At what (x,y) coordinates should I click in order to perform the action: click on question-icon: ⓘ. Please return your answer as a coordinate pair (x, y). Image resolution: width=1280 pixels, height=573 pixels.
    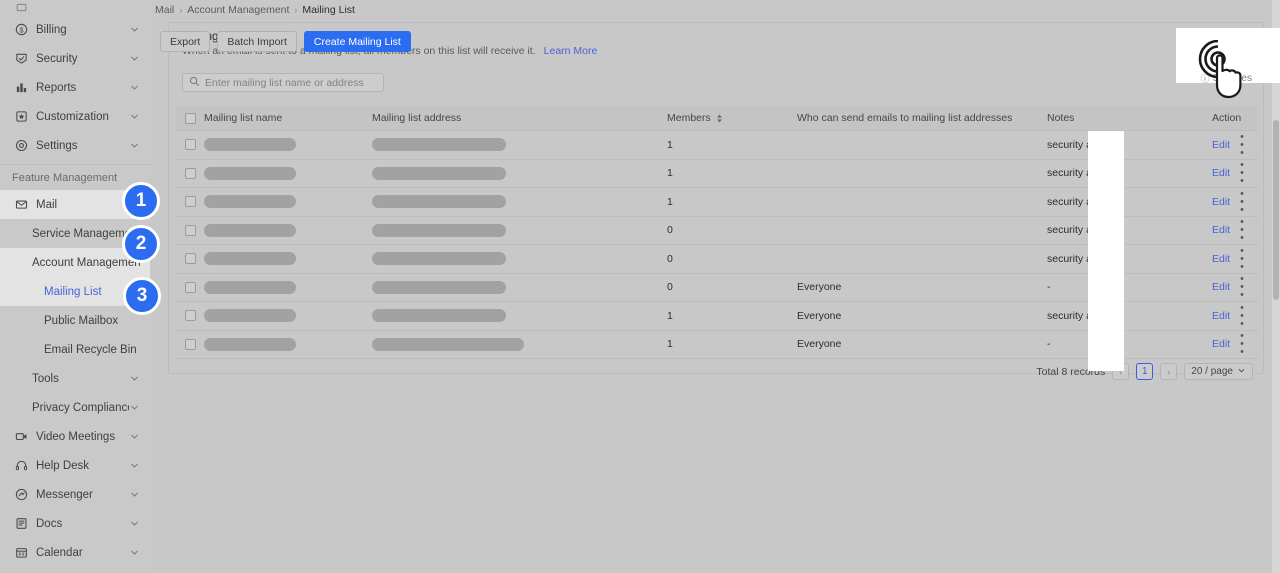
    Looking at the image, I should click on (1205, 79).